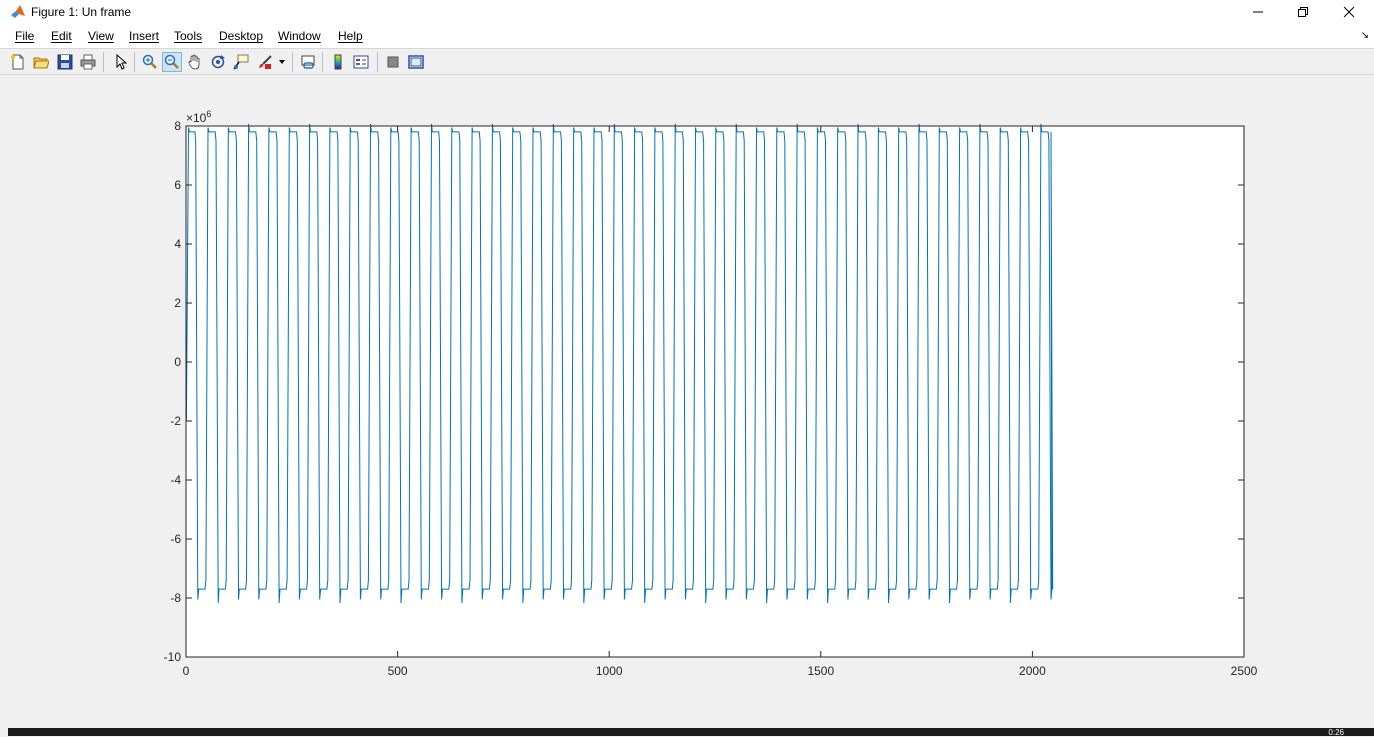 The width and height of the screenshot is (1374, 737). I want to click on x-tick-label: 1500, so click(820, 671).